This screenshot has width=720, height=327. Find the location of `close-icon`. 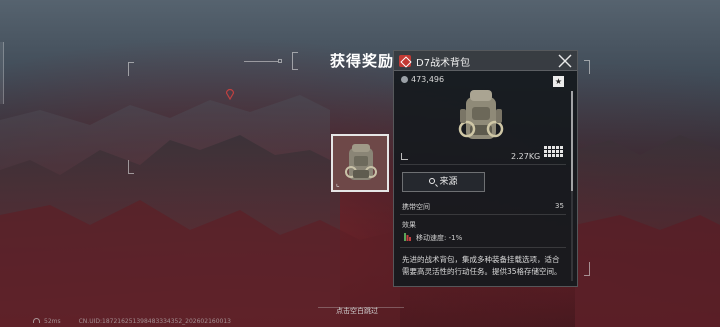

close-icon is located at coordinates (565, 61).